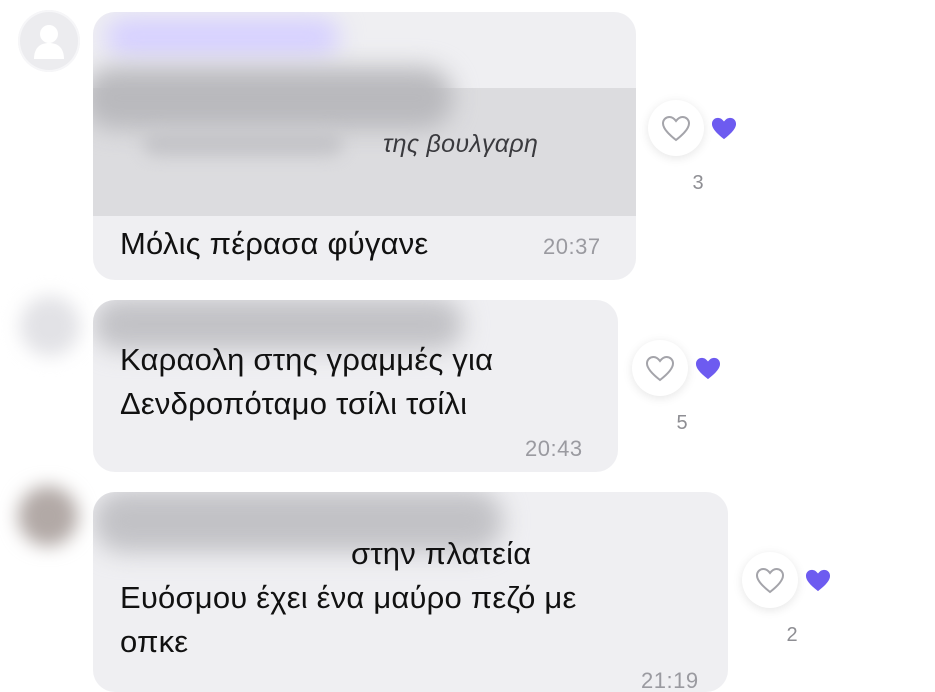 The height and width of the screenshot is (692, 935). I want to click on quoted-text: της βουλγαρη, so click(461, 144).